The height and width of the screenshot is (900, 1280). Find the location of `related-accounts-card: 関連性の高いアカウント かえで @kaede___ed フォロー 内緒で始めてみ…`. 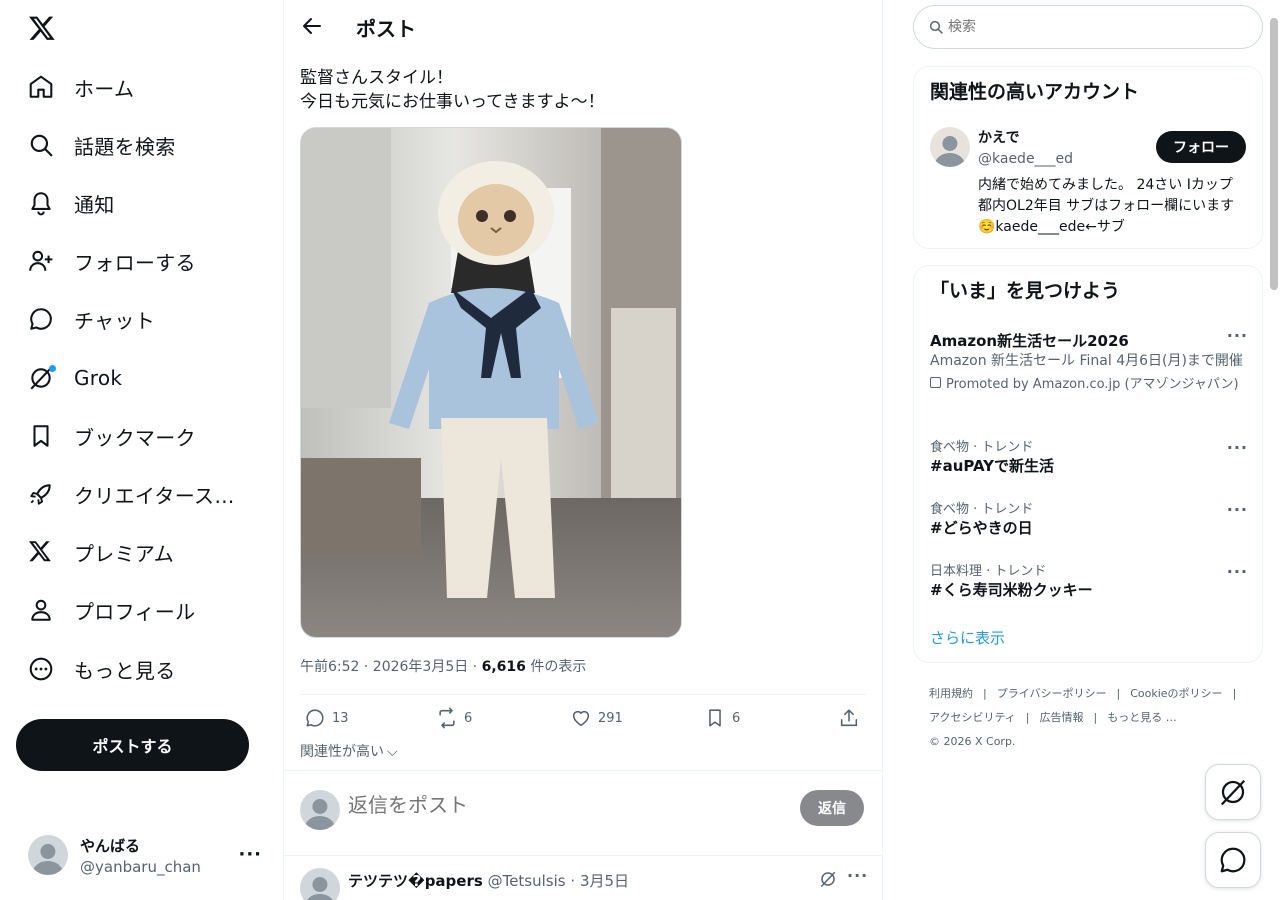

related-accounts-card: 関連性の高いアカウント かえで @kaede___ed フォロー 内緒で始めてみ… is located at coordinates (1088, 157).